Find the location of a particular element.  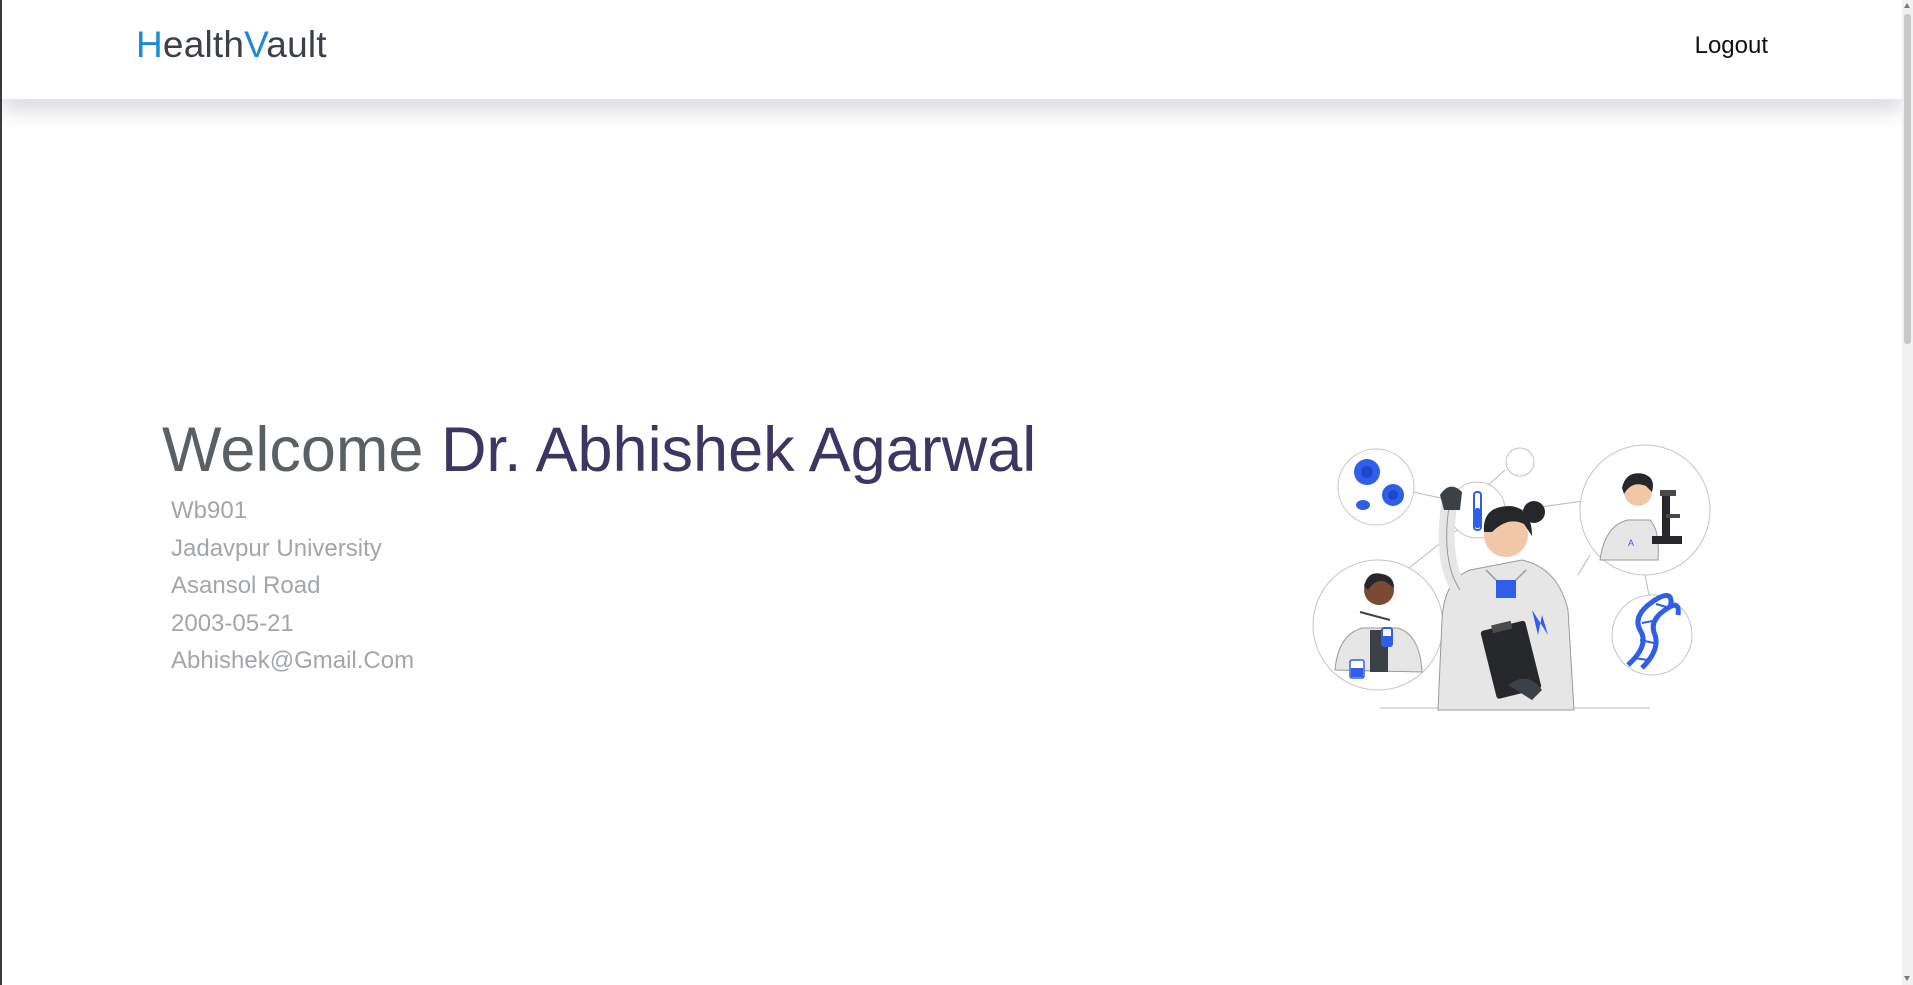

page-title: Welcome Dr. Abhishek Agarwal is located at coordinates (599, 450).